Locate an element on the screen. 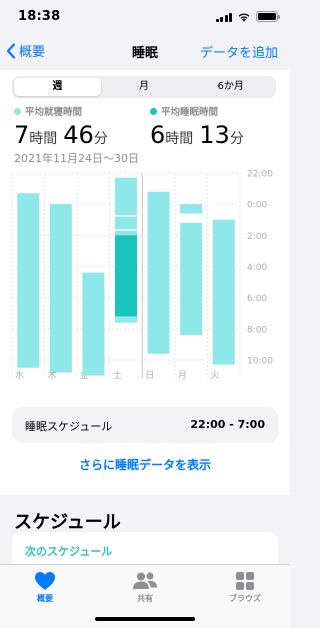 The height and width of the screenshot is (628, 320). tab-summary-label: 概要 is located at coordinates (45, 598).